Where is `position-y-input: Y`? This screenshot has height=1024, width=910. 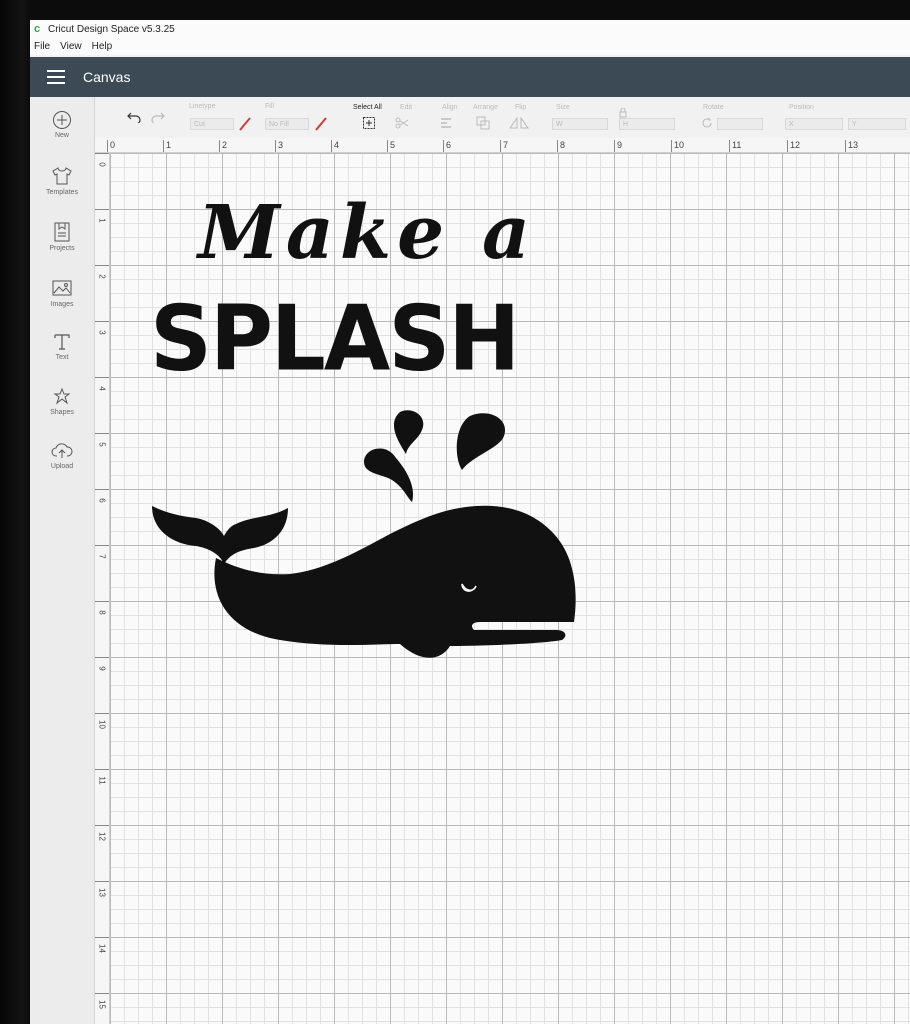 position-y-input: Y is located at coordinates (877, 124).